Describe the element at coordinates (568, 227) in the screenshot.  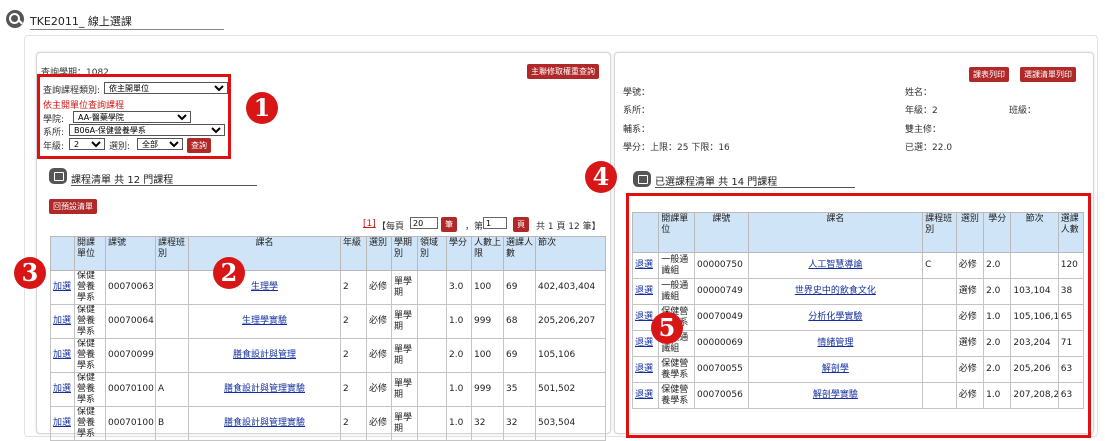
I see `pagination-summary: 共 1 頁 12 筆】` at that location.